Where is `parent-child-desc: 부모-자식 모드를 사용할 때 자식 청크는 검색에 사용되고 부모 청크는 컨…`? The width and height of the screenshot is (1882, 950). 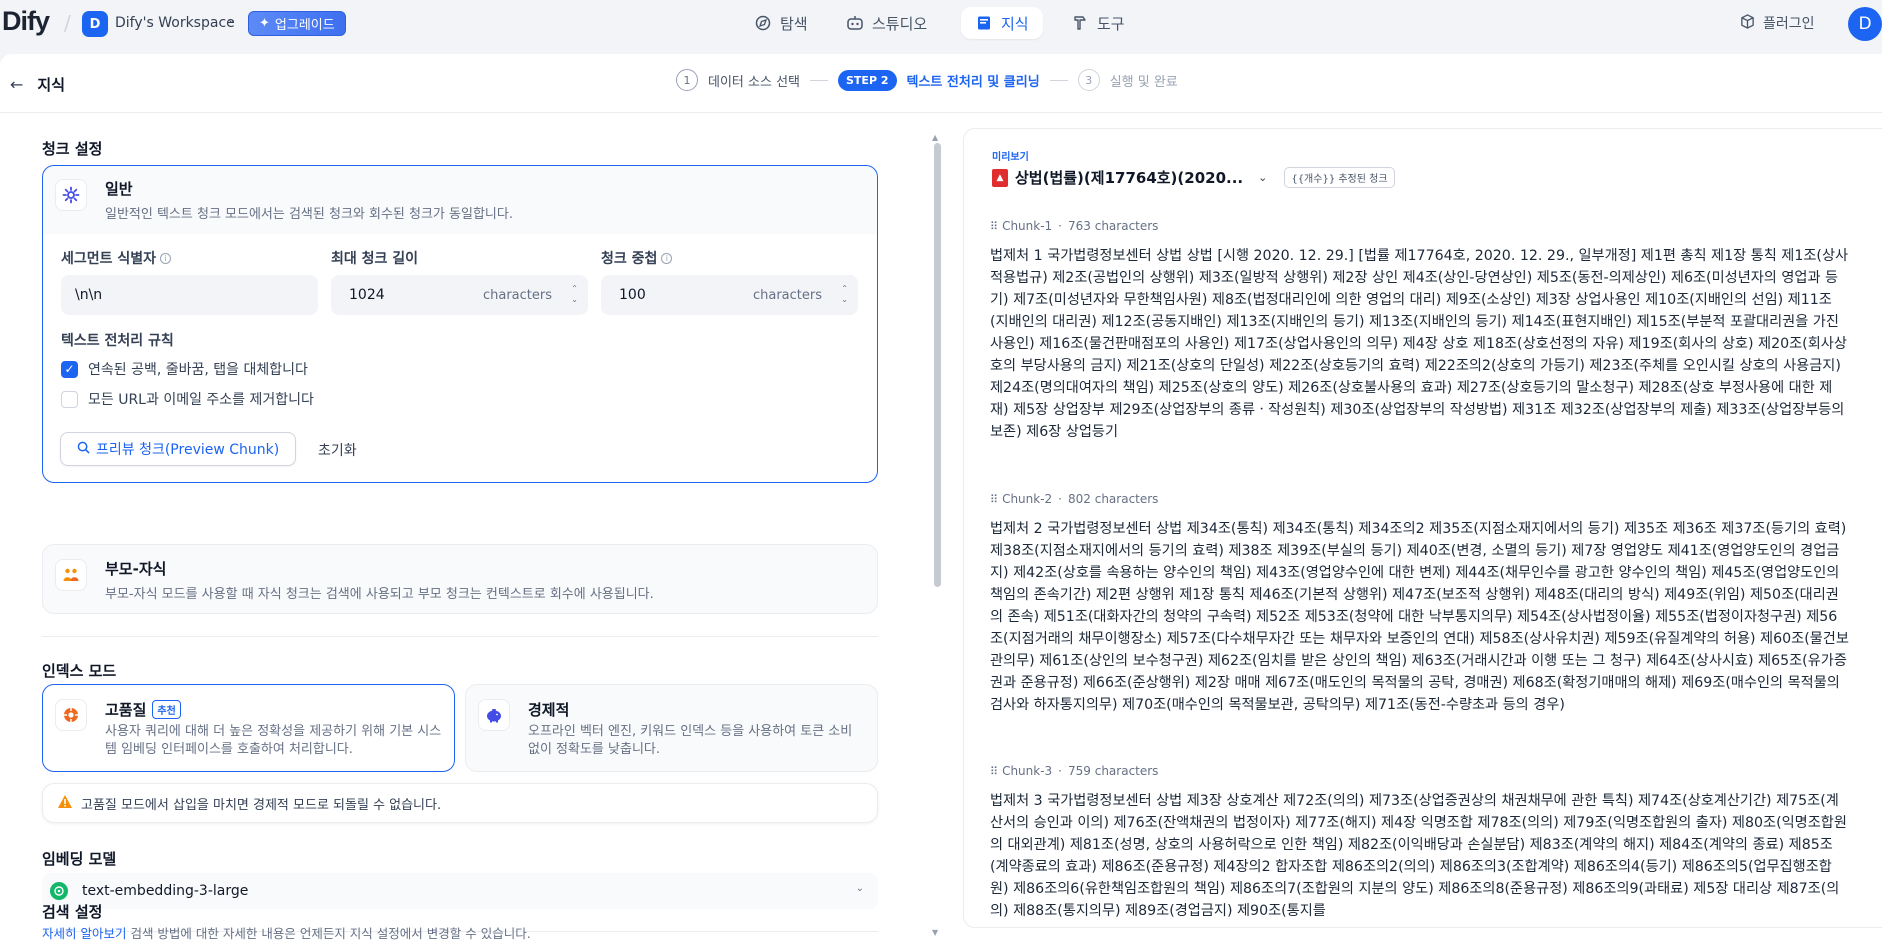 parent-child-desc: 부모-자식 모드를 사용할 때 자식 청크는 검색에 사용되고 부모 청크는 컨… is located at coordinates (379, 594).